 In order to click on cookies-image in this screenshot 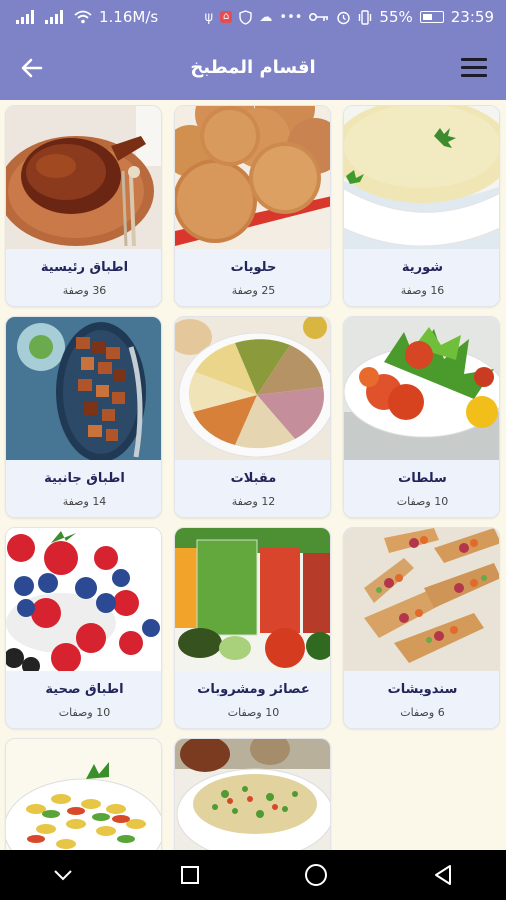, I will do `click(252, 177)`.